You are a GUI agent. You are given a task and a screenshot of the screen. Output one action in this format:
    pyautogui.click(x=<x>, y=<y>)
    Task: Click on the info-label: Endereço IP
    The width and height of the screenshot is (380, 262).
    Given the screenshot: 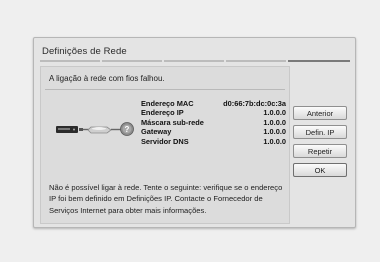 What is the action you would take?
    pyautogui.click(x=162, y=113)
    